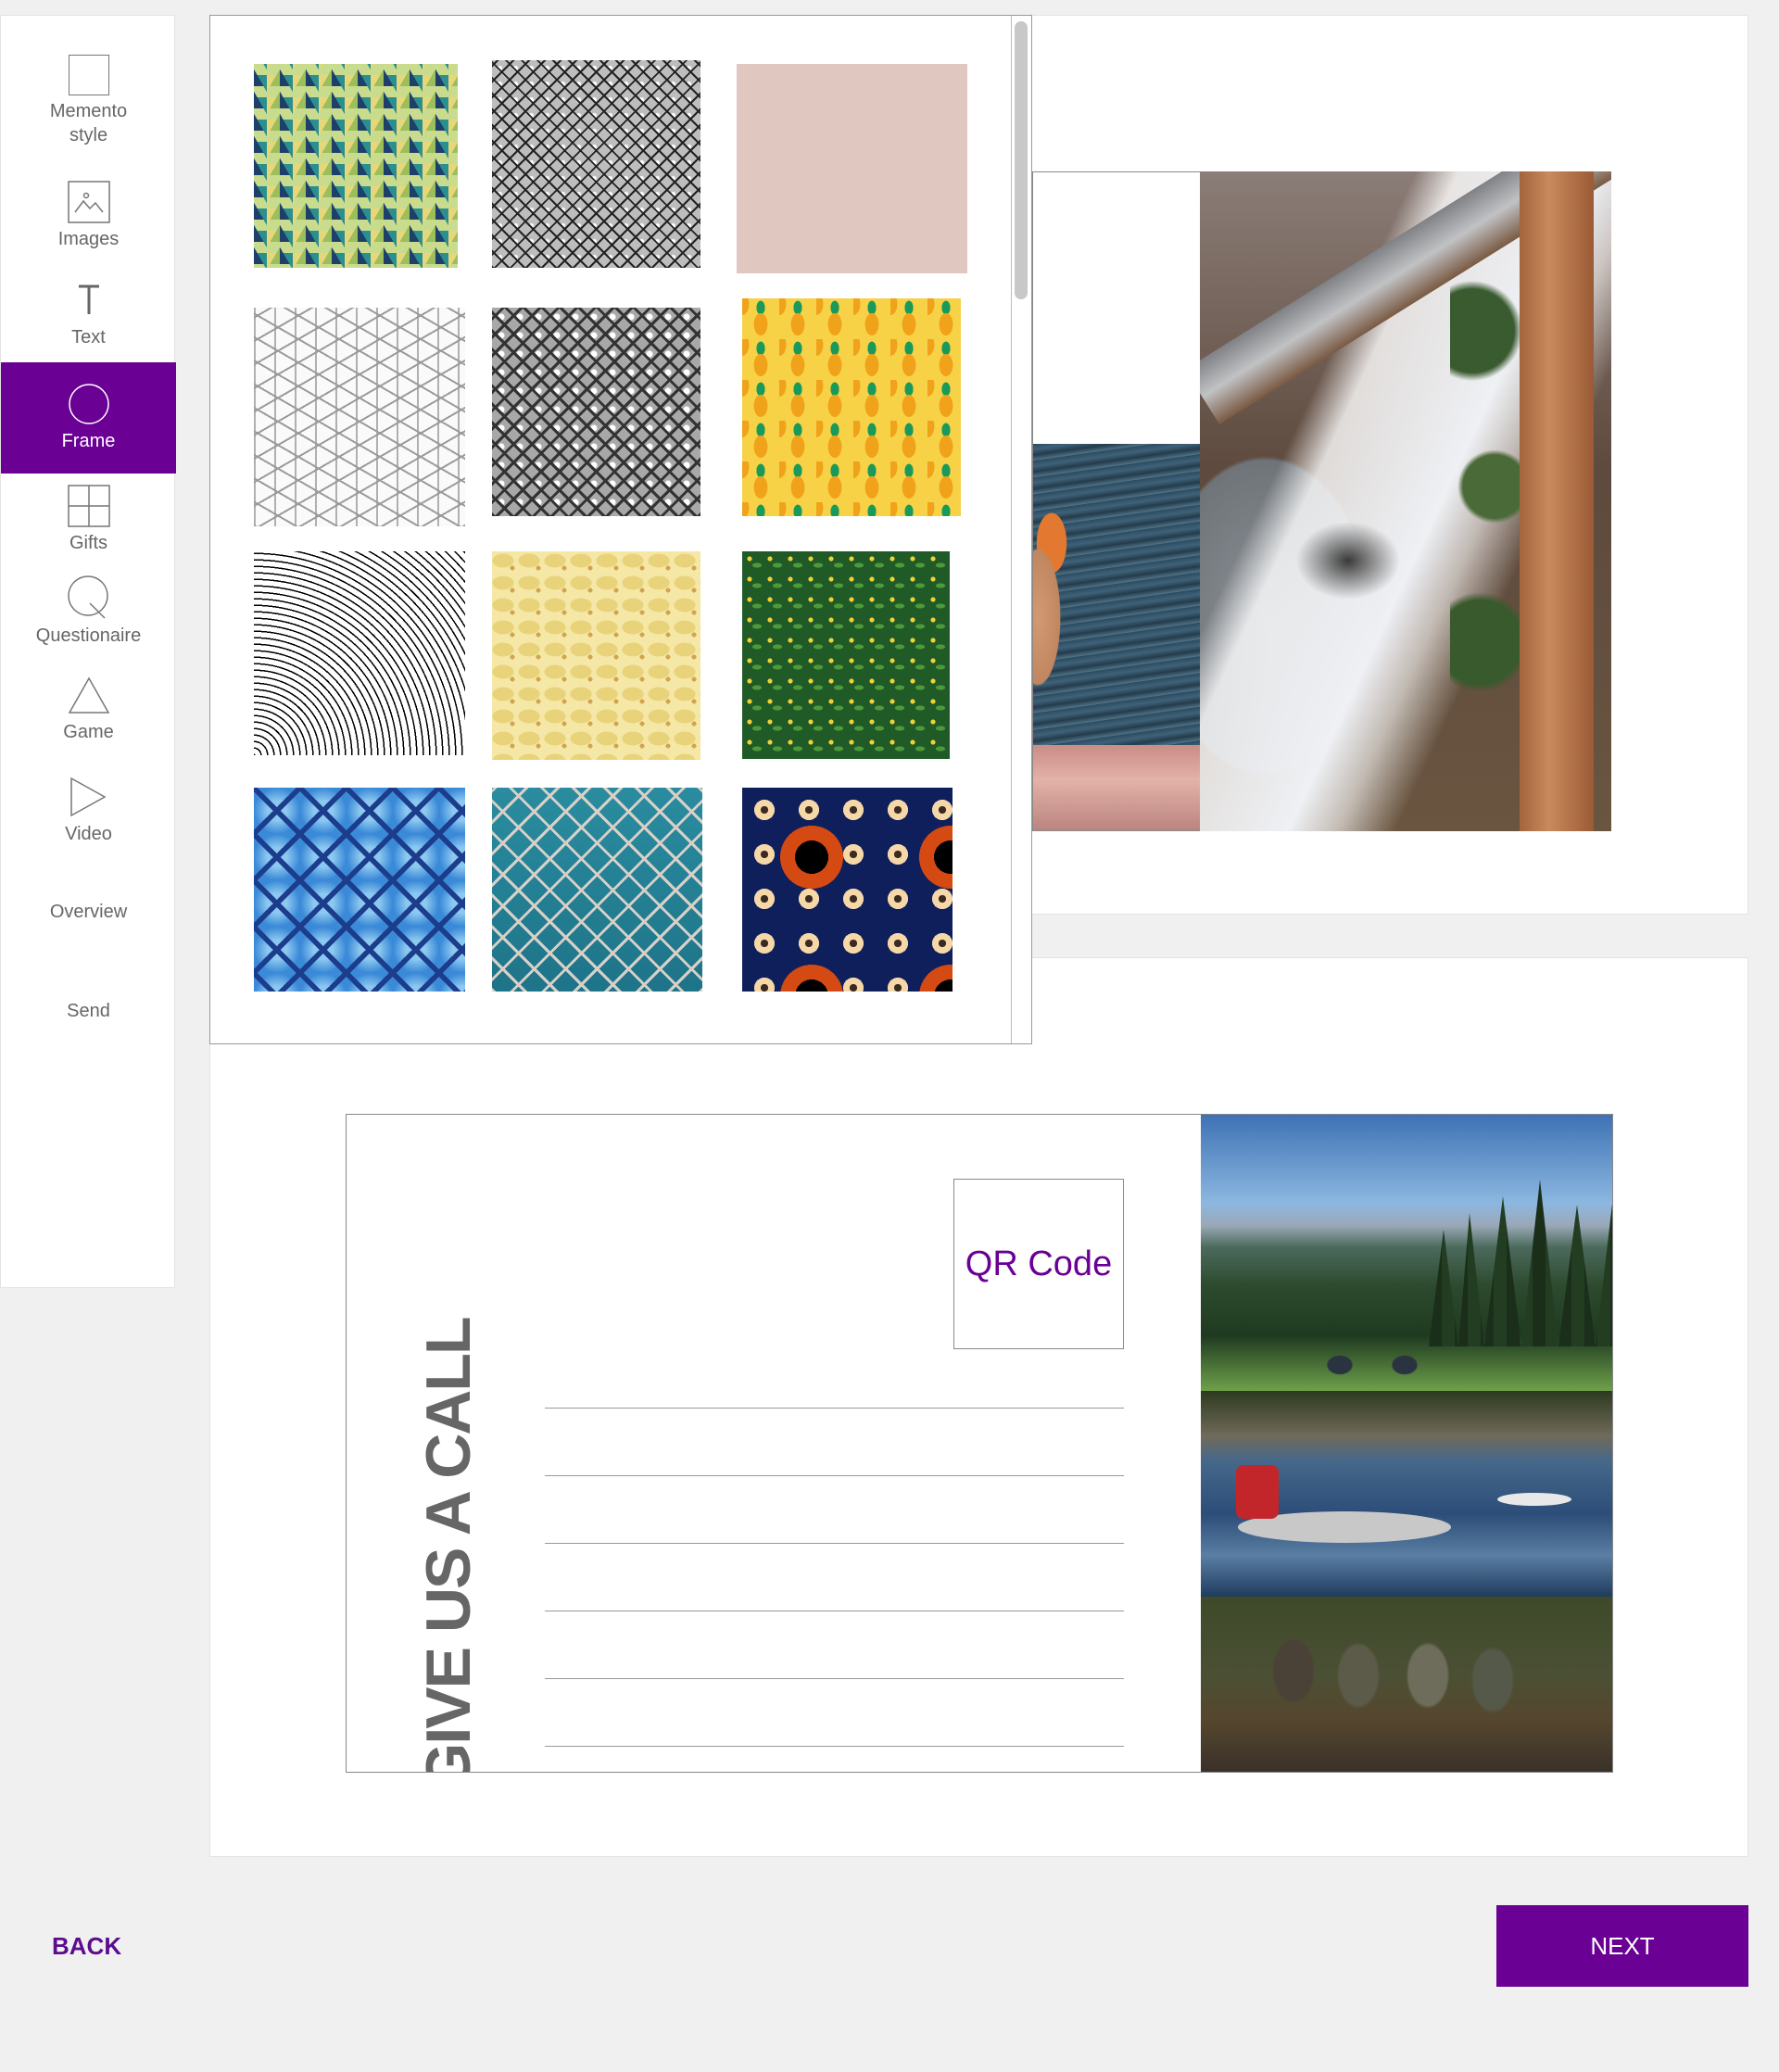 The image size is (1779, 2072). What do you see at coordinates (1534, 1499) in the screenshot?
I see `kayak-shape` at bounding box center [1534, 1499].